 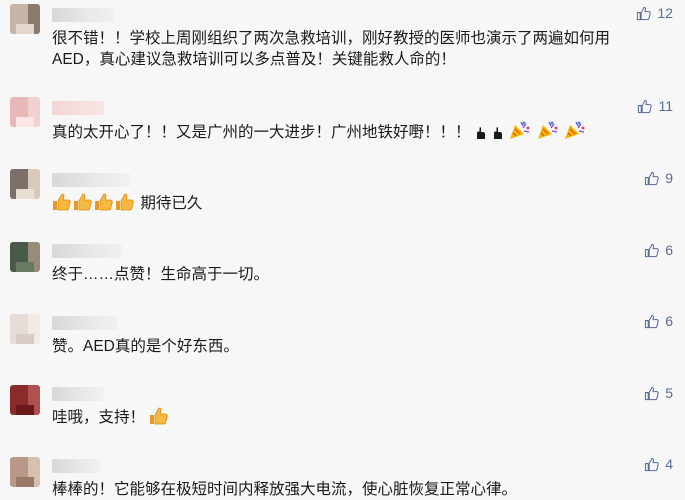 What do you see at coordinates (145, 346) in the screenshot?
I see `comment-text: 赞。AED真的是个好东西。` at bounding box center [145, 346].